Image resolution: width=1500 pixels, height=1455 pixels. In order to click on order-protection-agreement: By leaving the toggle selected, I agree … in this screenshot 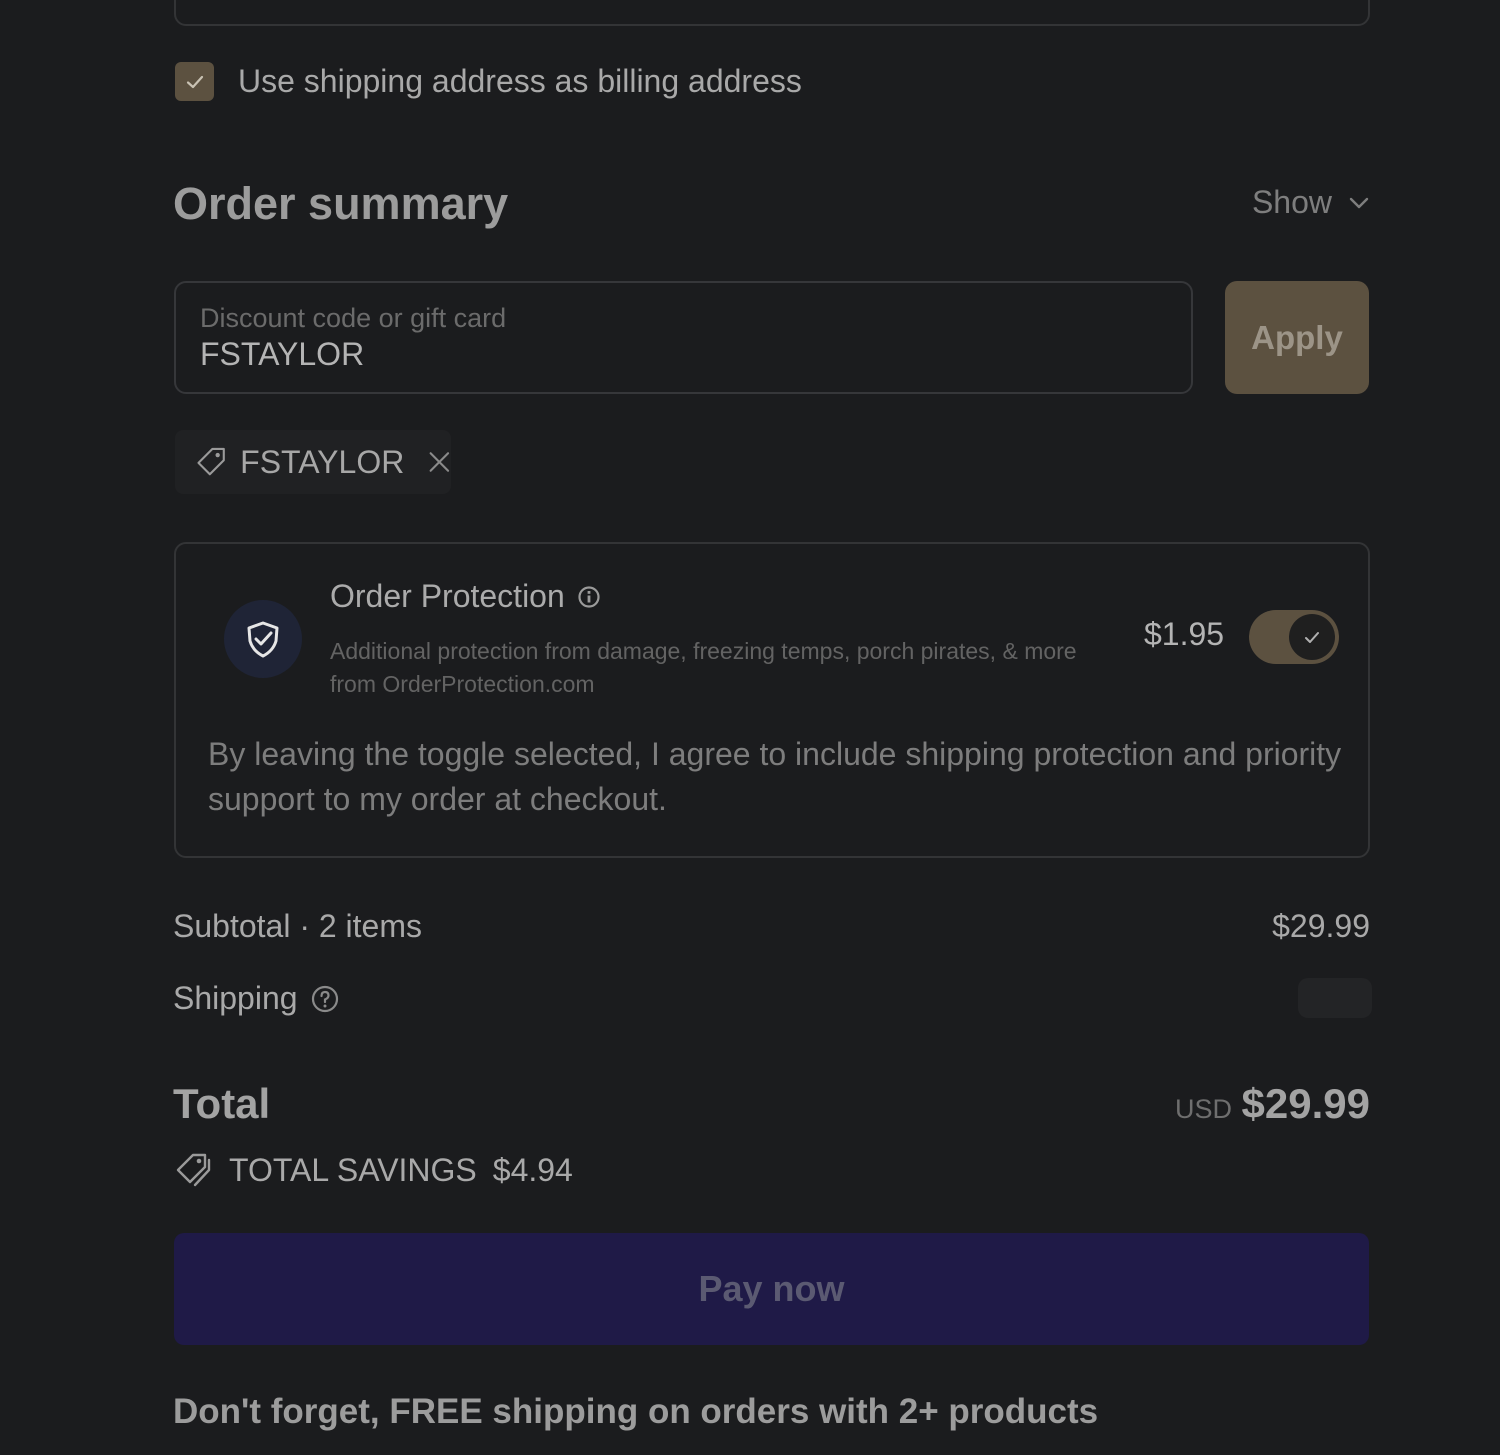, I will do `click(775, 776)`.